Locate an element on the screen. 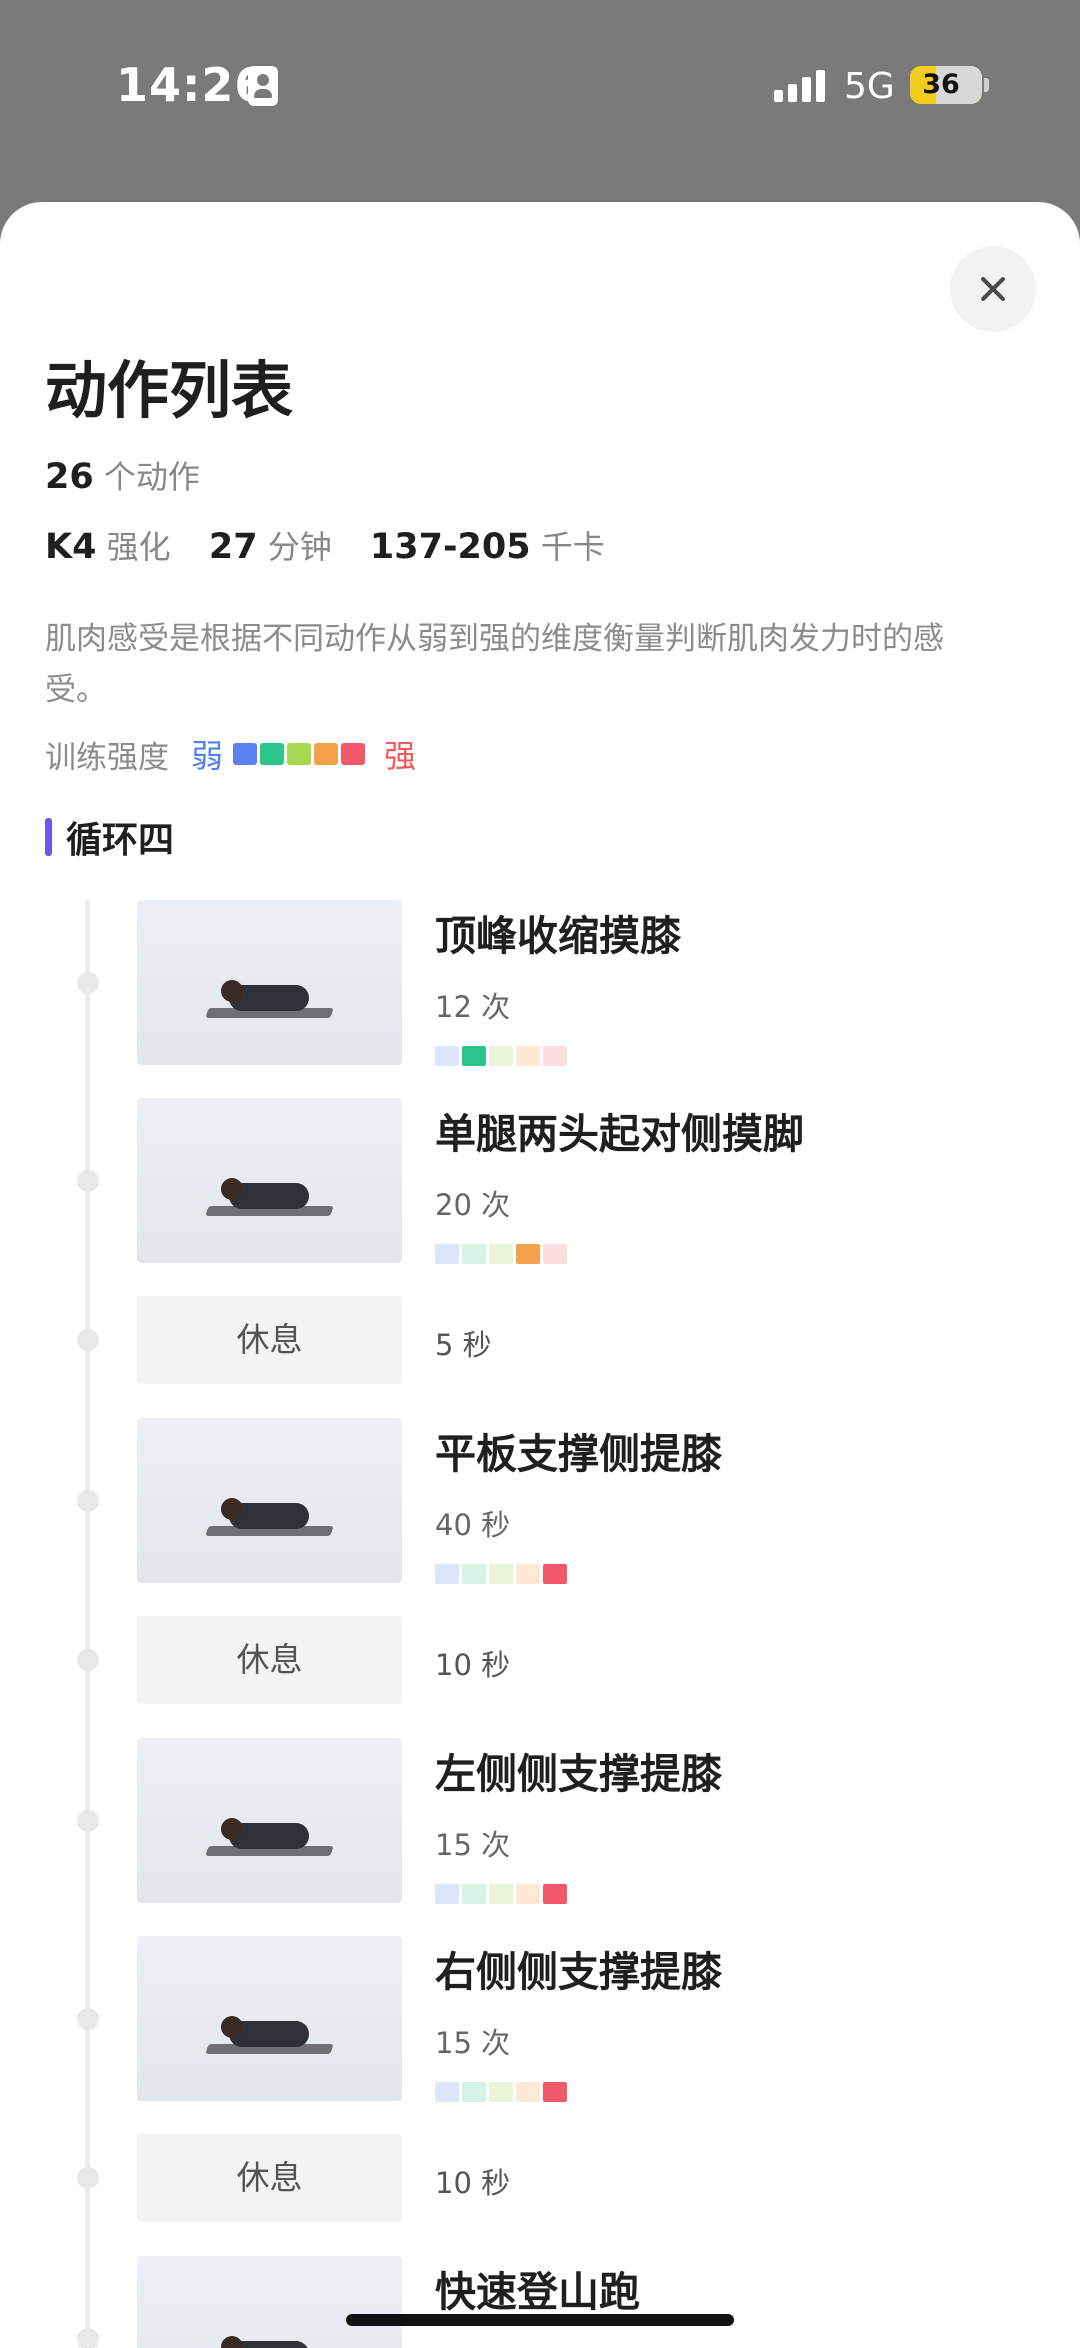  battery-level: 36 is located at coordinates (941, 84).